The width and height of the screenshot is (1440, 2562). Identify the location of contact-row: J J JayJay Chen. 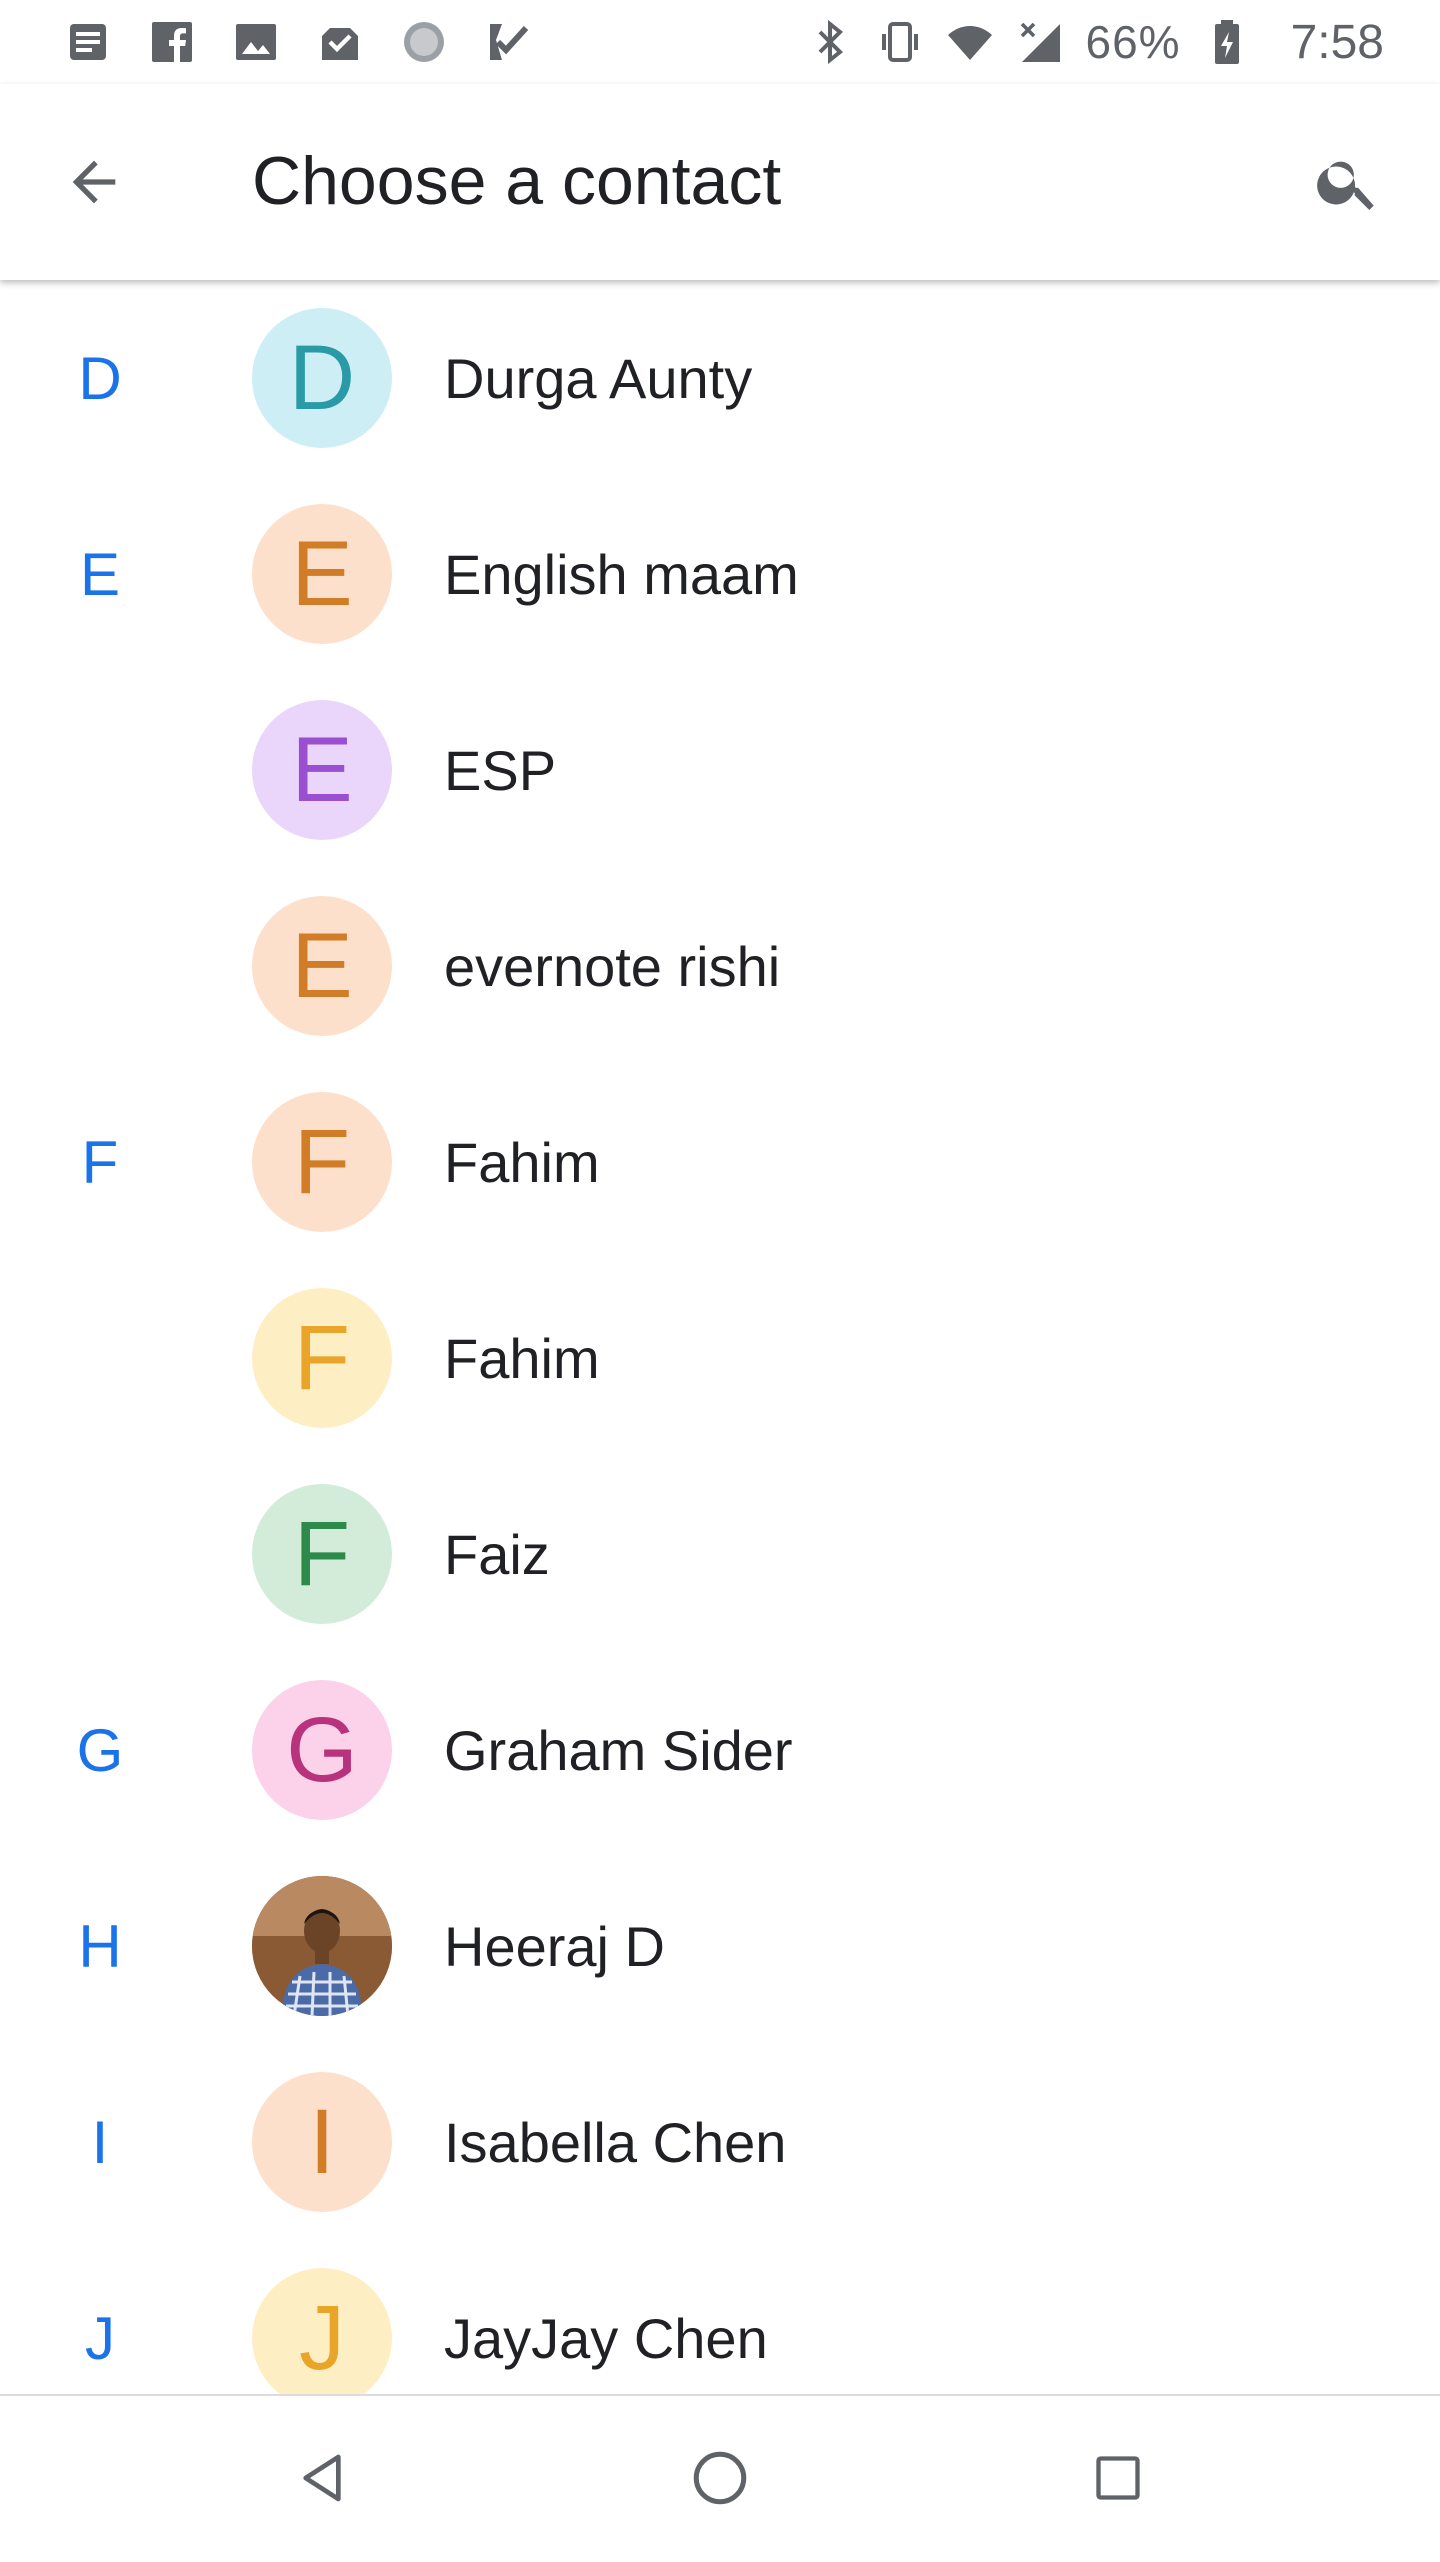
(720, 2317).